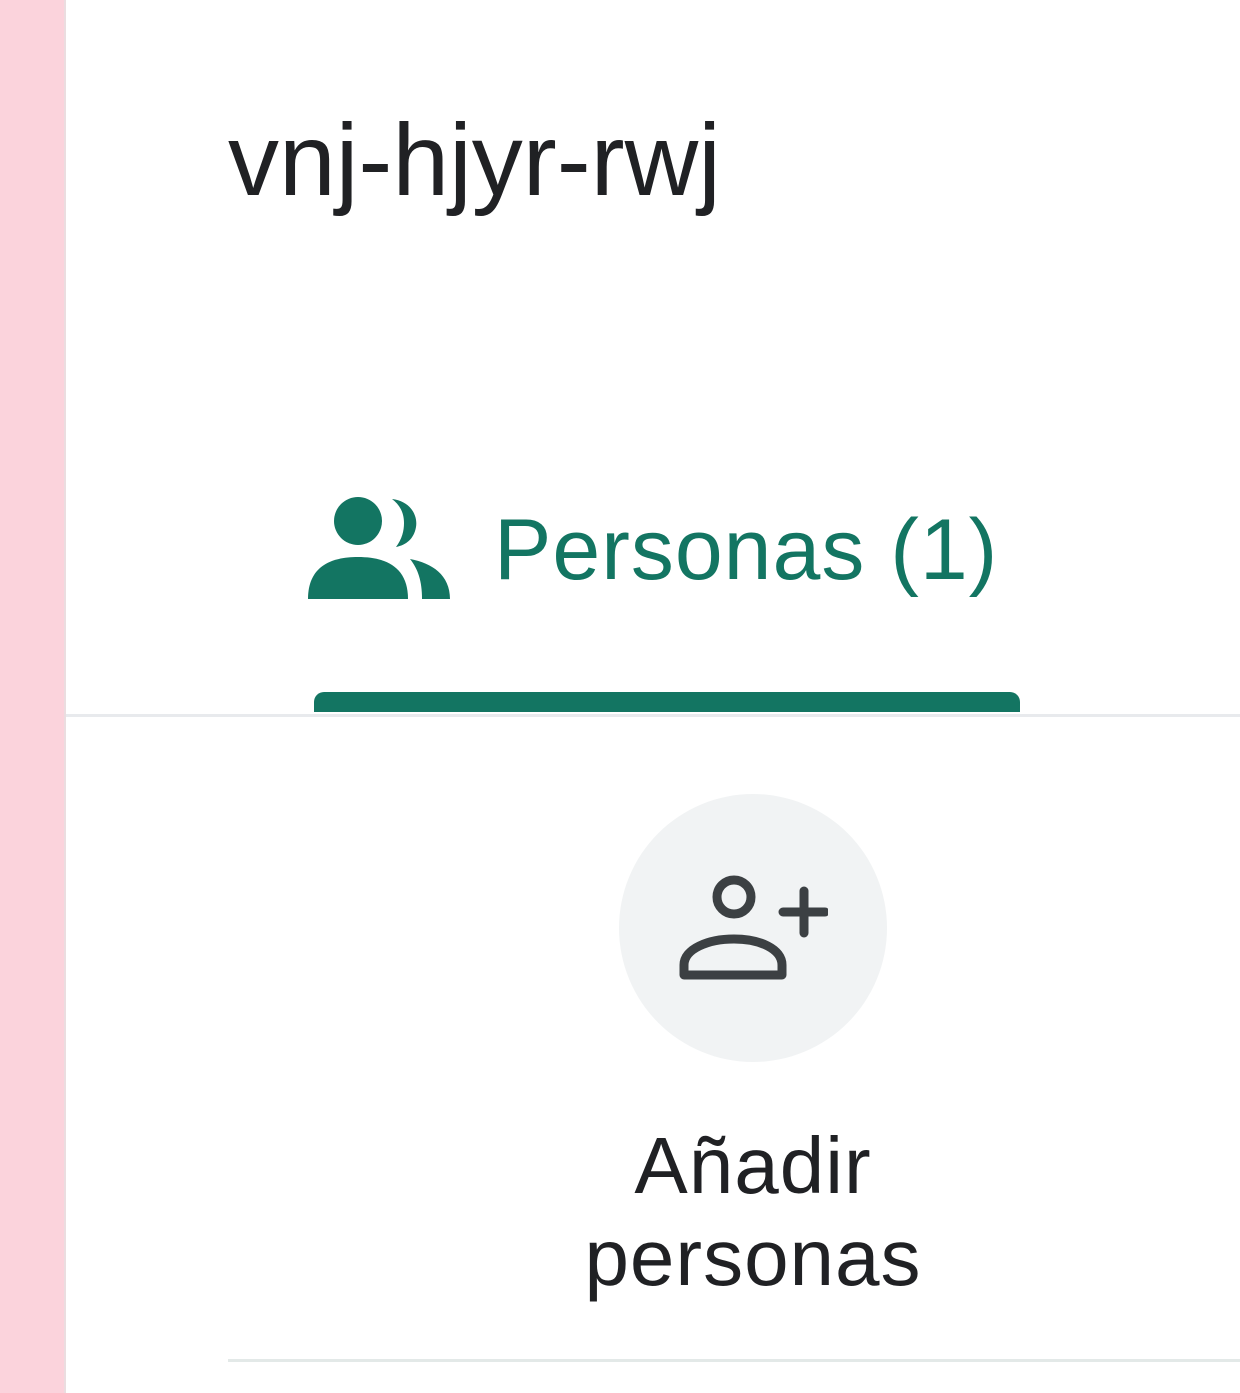 This screenshot has height=1393, width=1240. Describe the element at coordinates (753, 1165) in the screenshot. I see `add-people-label-line1: Añadir` at that location.